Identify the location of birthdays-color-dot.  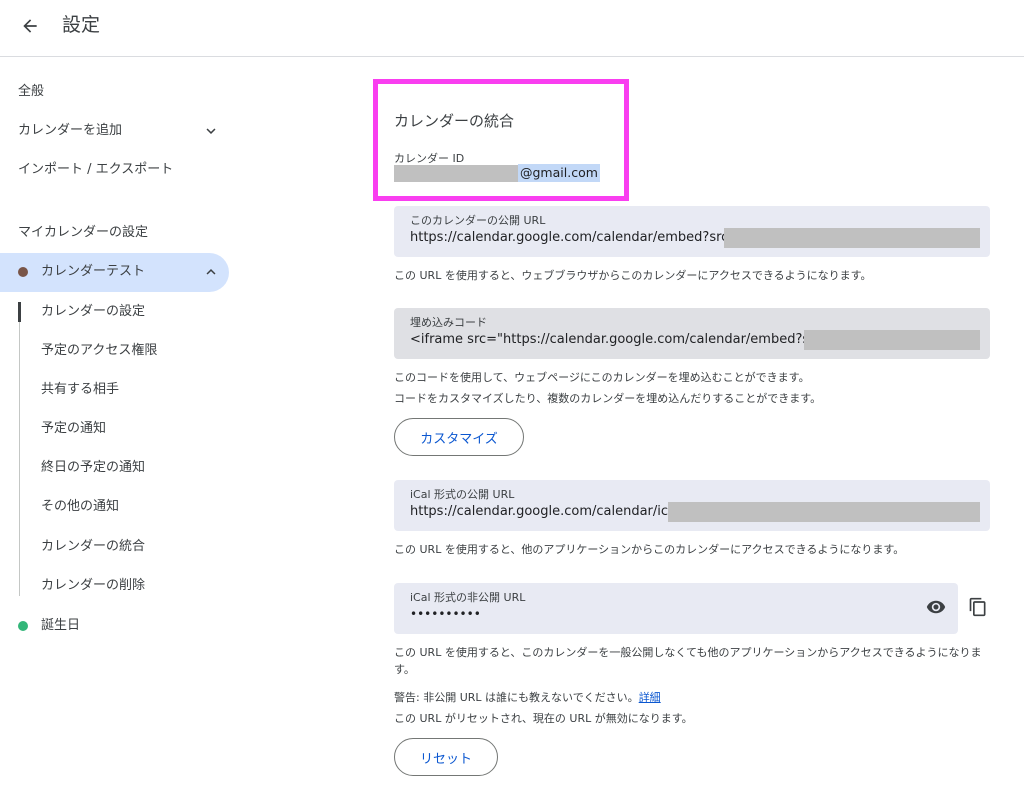
(23, 626).